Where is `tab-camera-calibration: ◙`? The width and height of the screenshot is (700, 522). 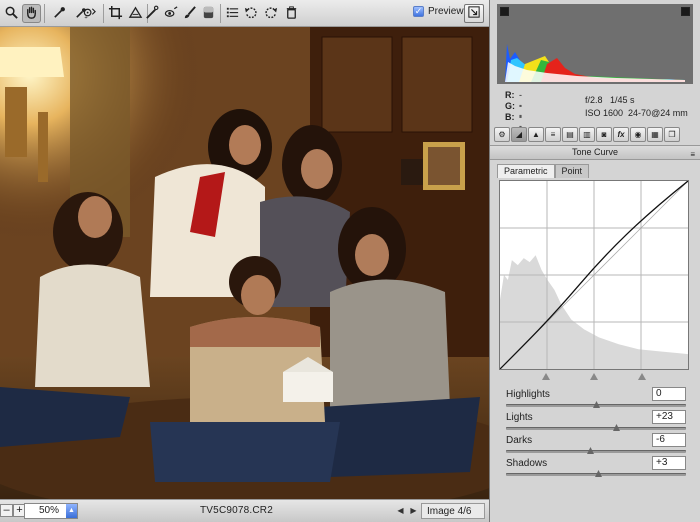 tab-camera-calibration: ◙ is located at coordinates (604, 134).